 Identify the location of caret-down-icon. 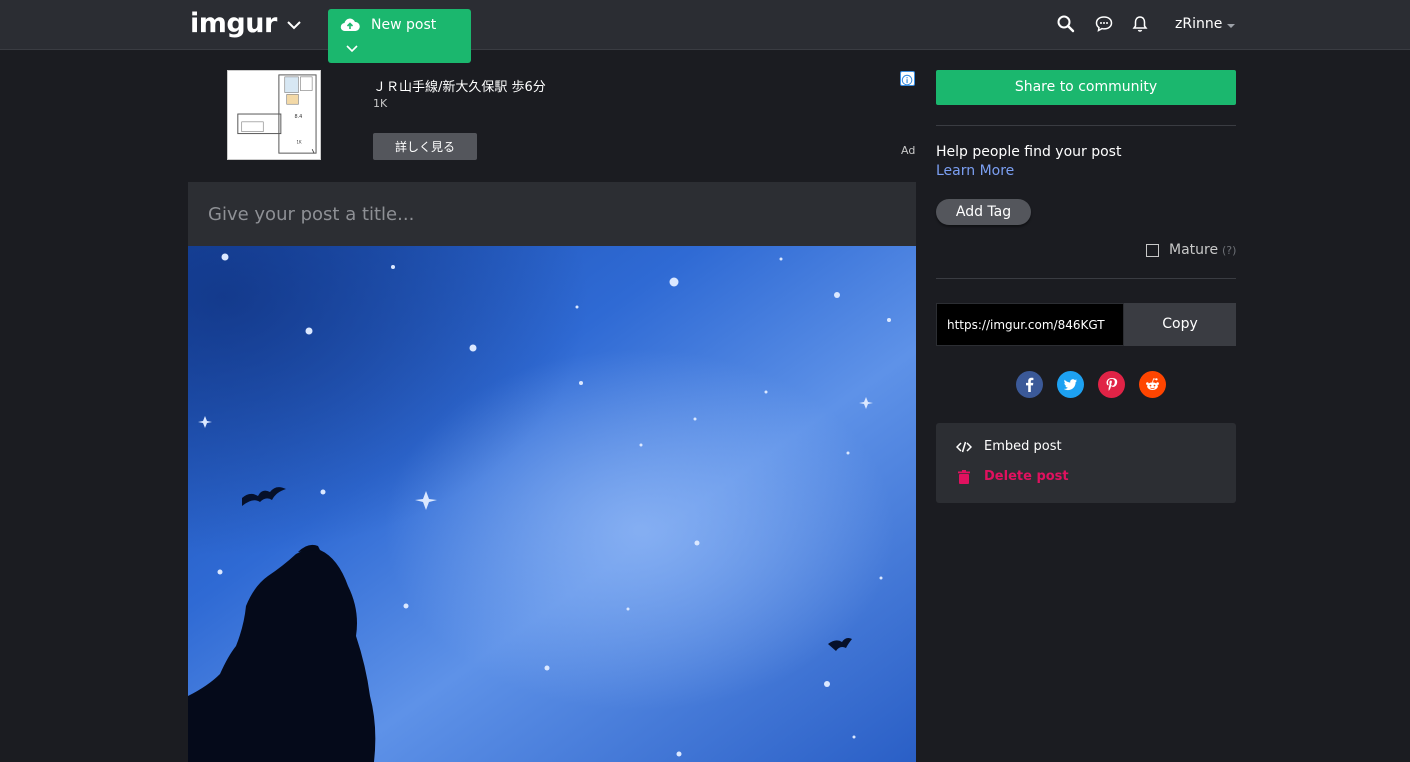
(1231, 26).